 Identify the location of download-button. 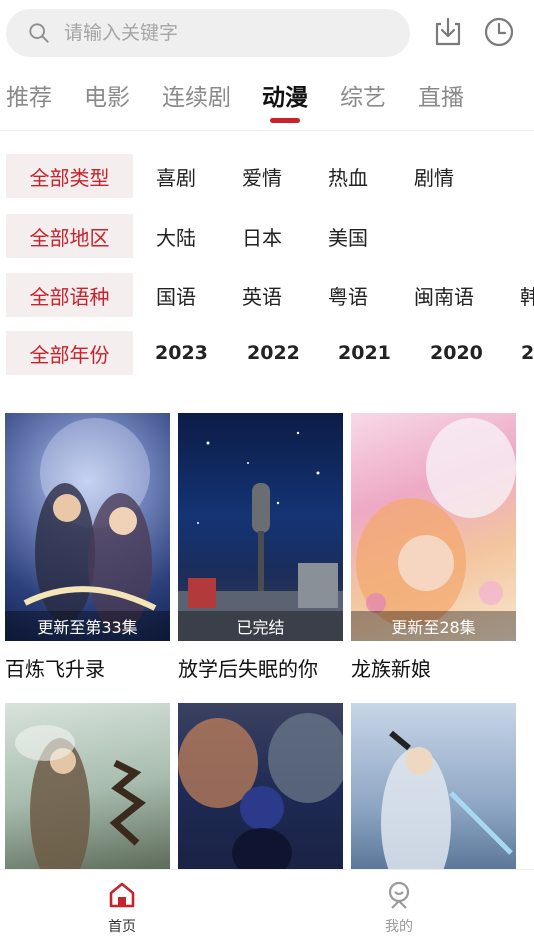
(448, 32).